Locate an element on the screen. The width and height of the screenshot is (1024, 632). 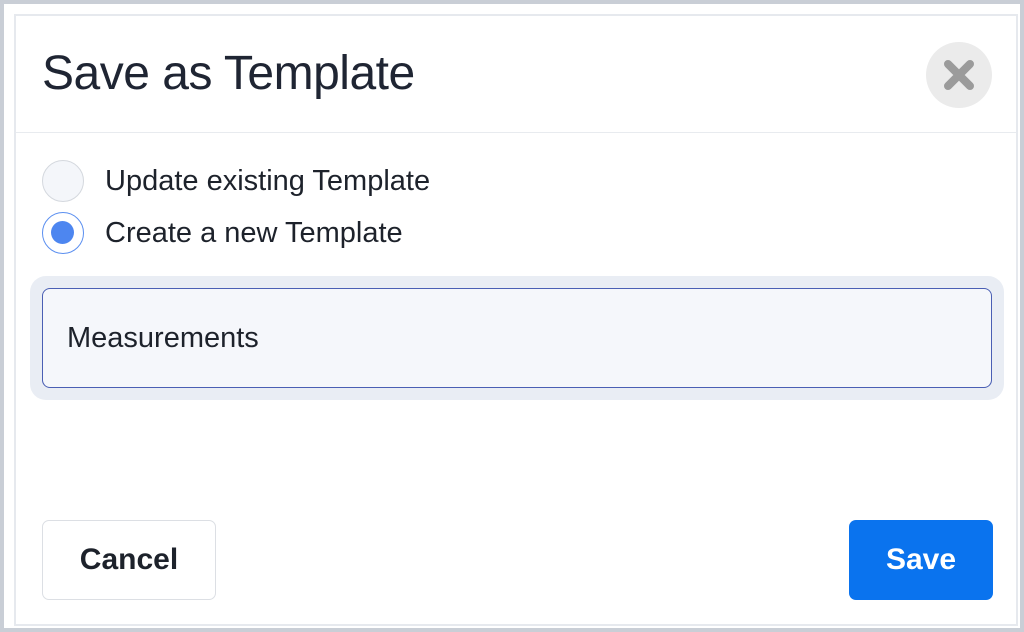
save-button: Save is located at coordinates (921, 560).